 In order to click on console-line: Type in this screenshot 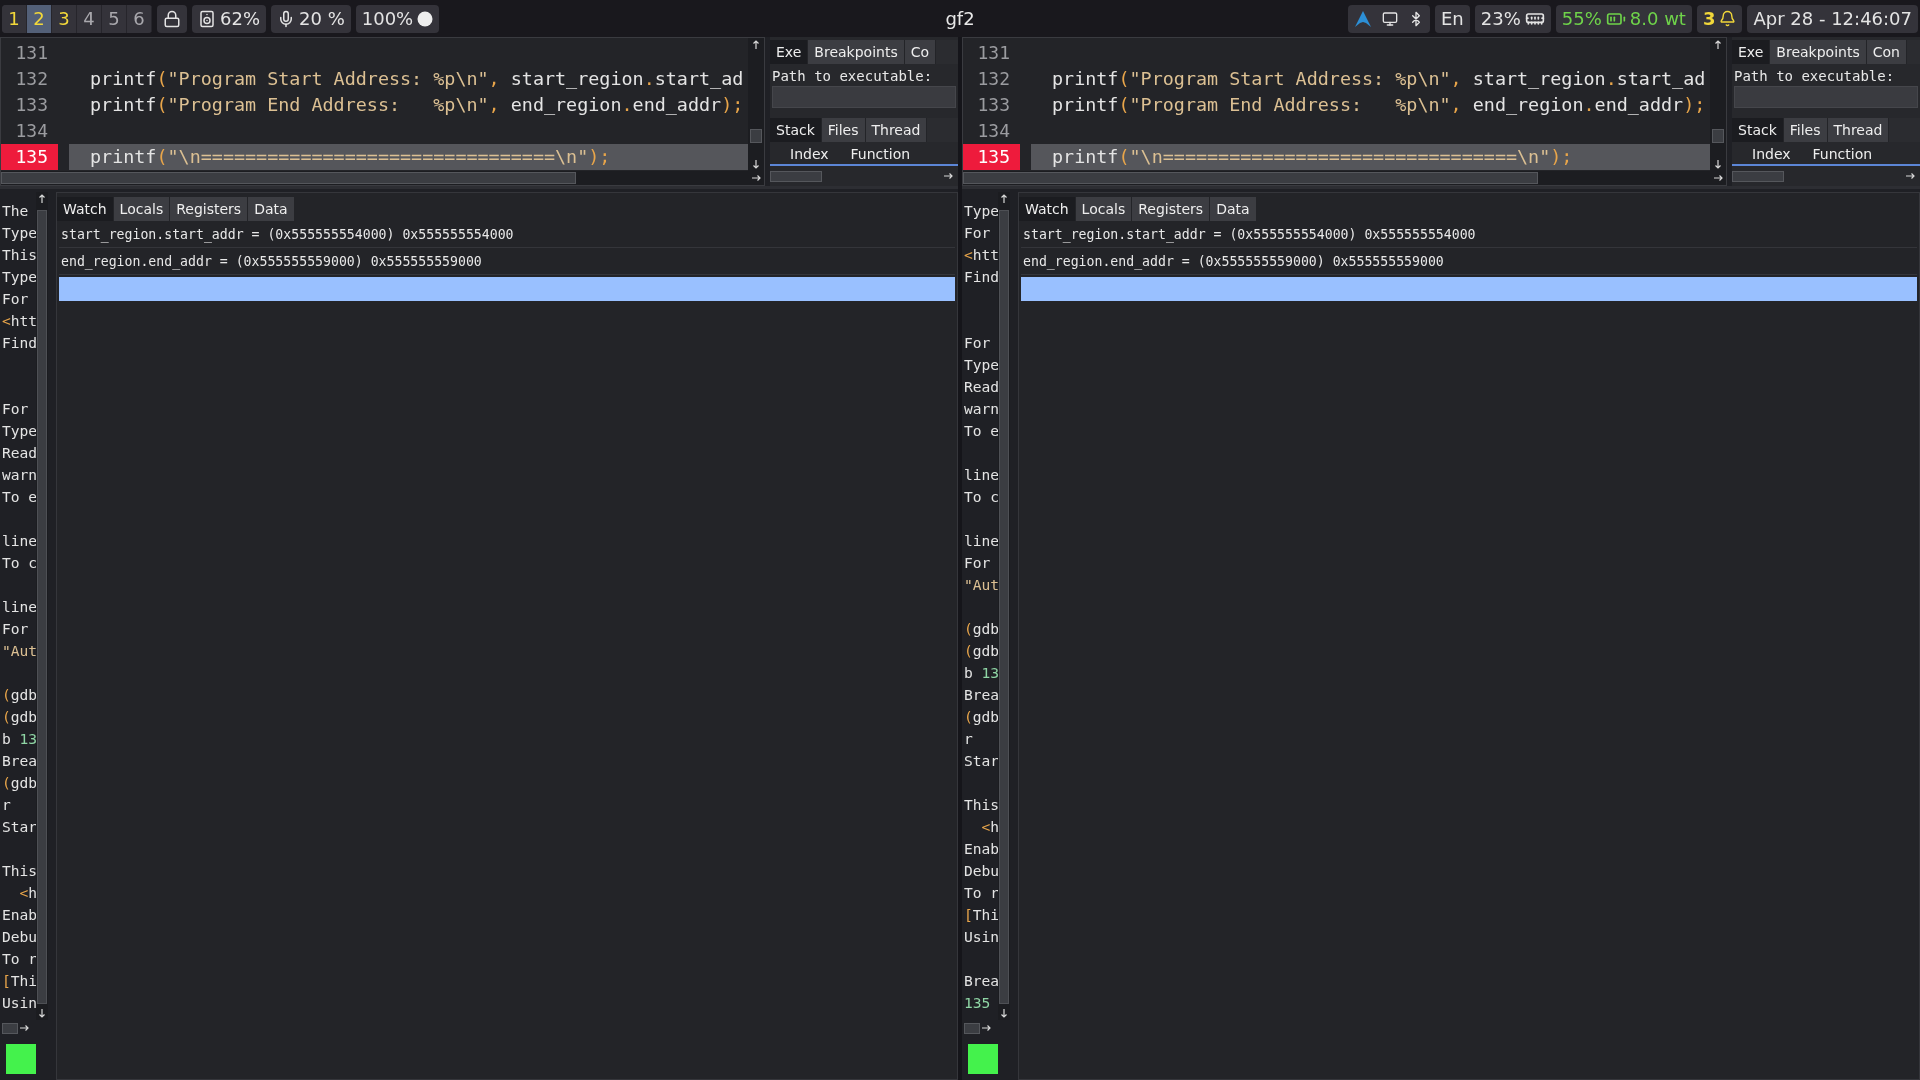, I will do `click(18, 233)`.